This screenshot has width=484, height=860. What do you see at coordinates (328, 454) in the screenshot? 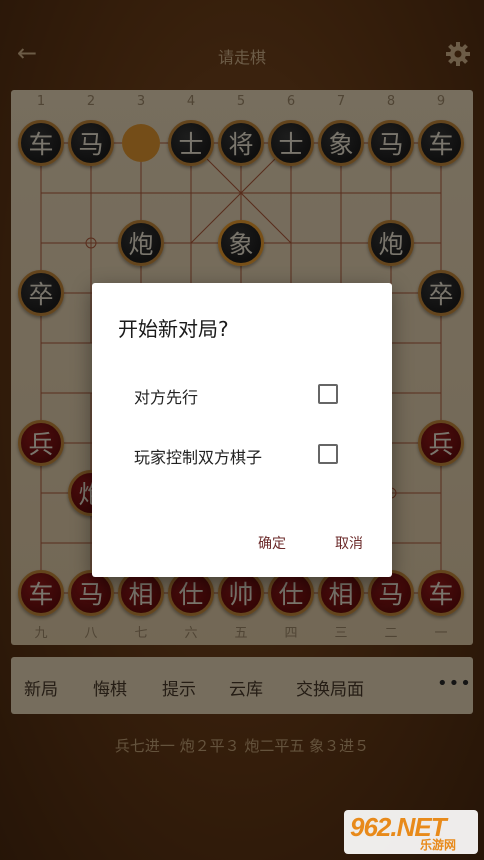
I see `control-both-checkbox` at bounding box center [328, 454].